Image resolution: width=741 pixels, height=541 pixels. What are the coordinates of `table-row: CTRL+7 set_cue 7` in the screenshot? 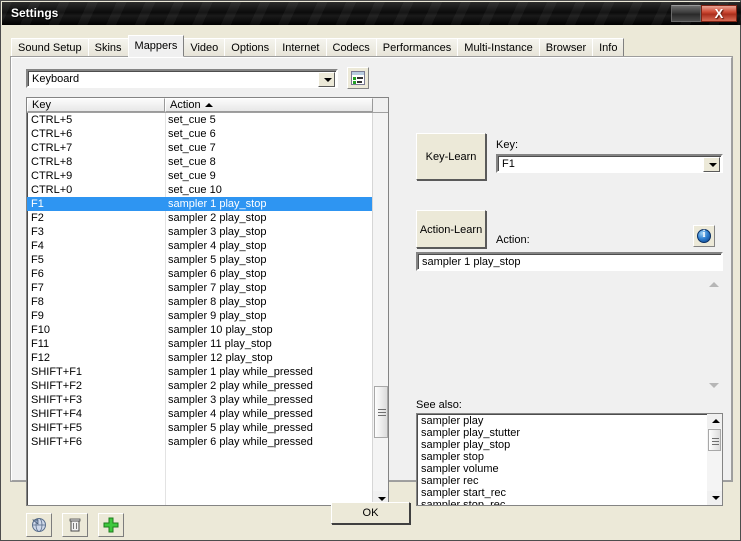 It's located at (200, 148).